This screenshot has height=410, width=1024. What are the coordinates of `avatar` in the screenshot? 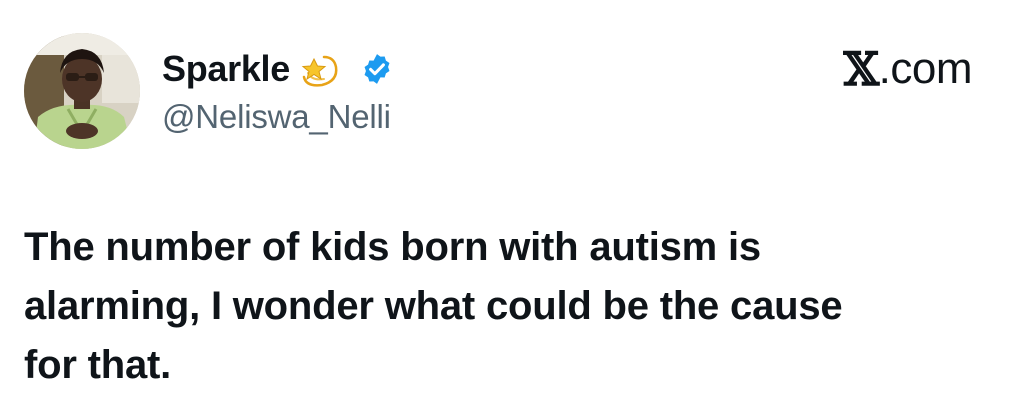 It's located at (82, 91).